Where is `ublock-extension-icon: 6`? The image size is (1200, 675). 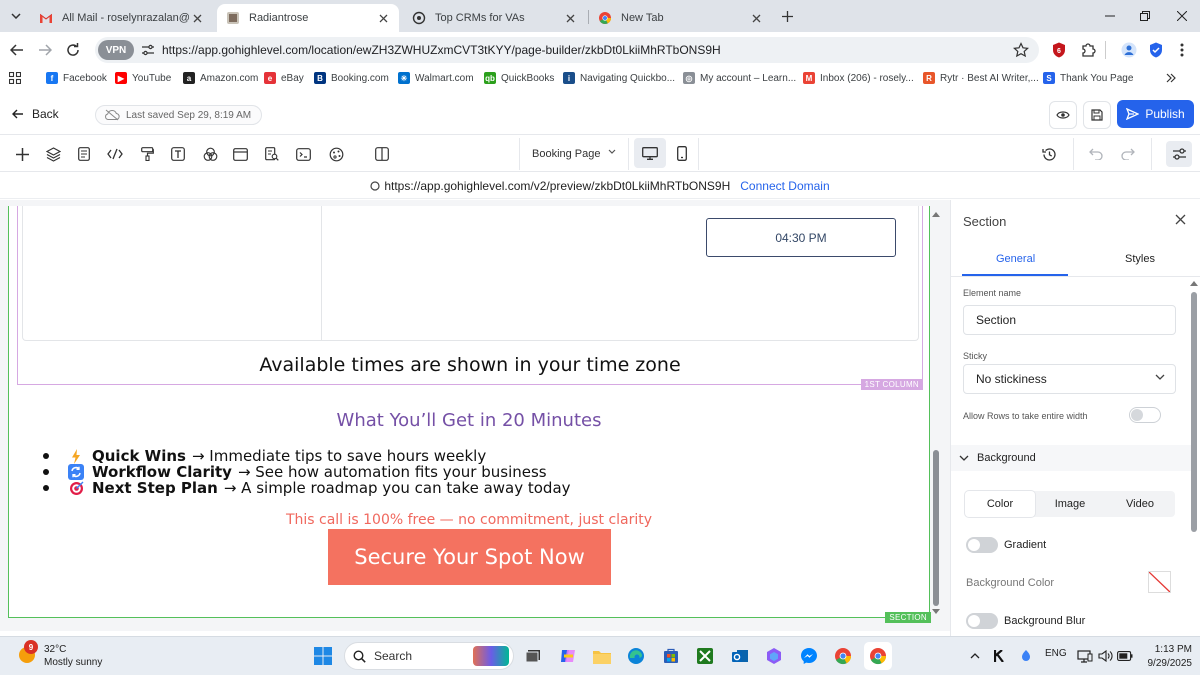
ublock-extension-icon: 6 is located at coordinates (1059, 50).